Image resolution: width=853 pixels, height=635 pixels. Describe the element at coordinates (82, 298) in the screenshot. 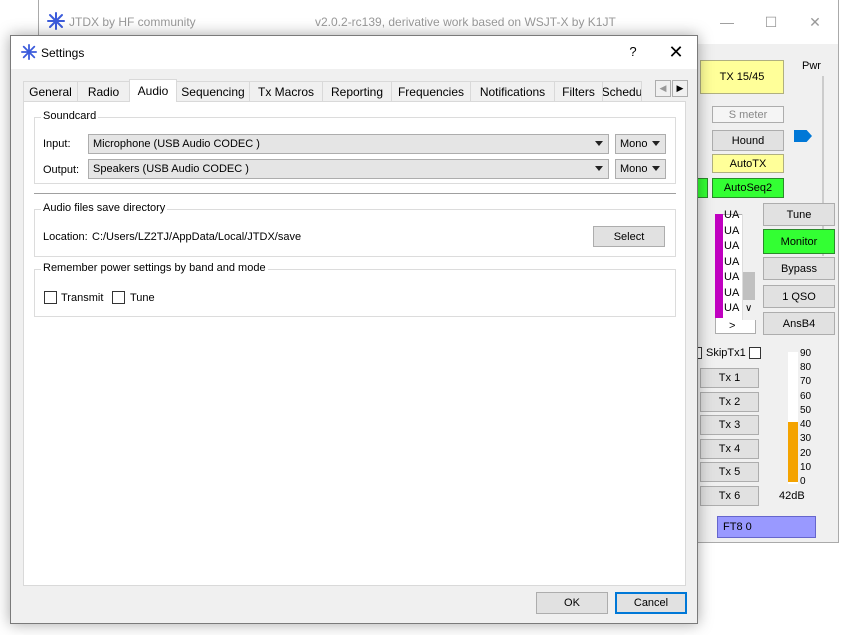

I see `transmit-label: Transmit` at that location.